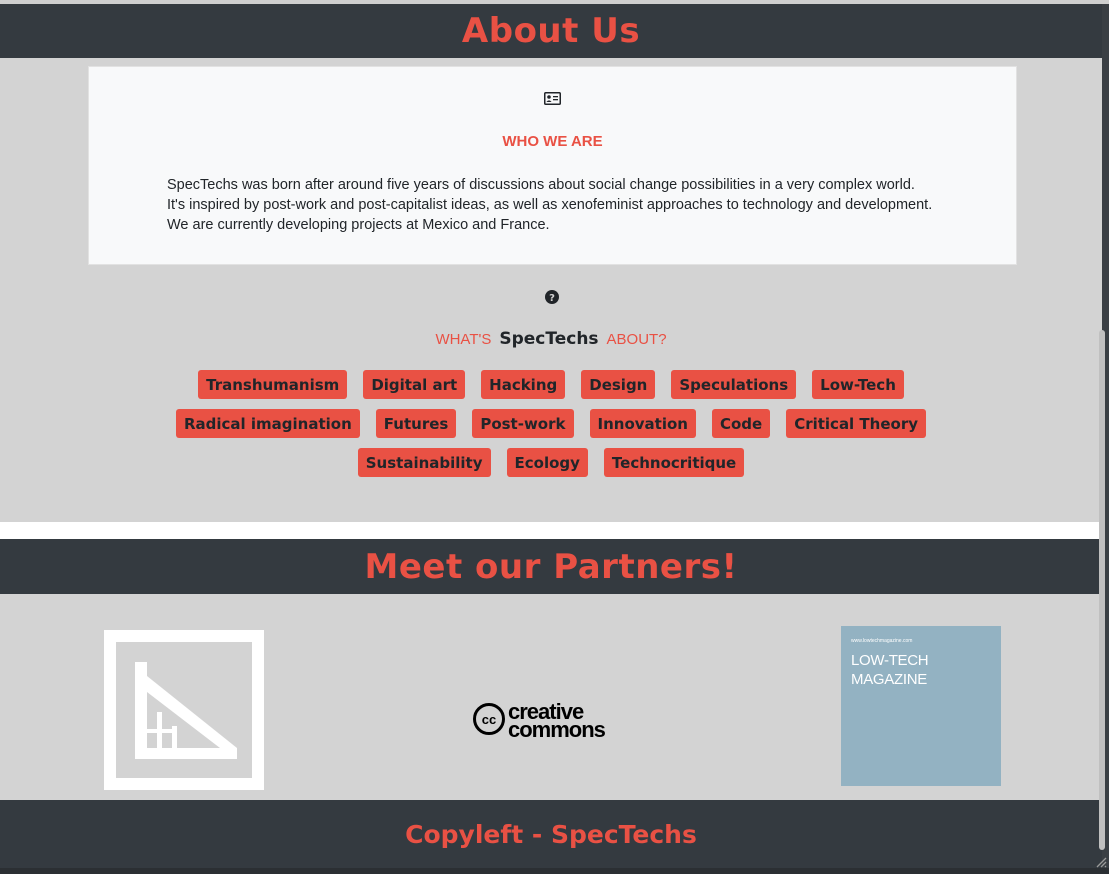  Describe the element at coordinates (552, 141) in the screenshot. I see `who-we-are-title: WHO WE ARE` at that location.